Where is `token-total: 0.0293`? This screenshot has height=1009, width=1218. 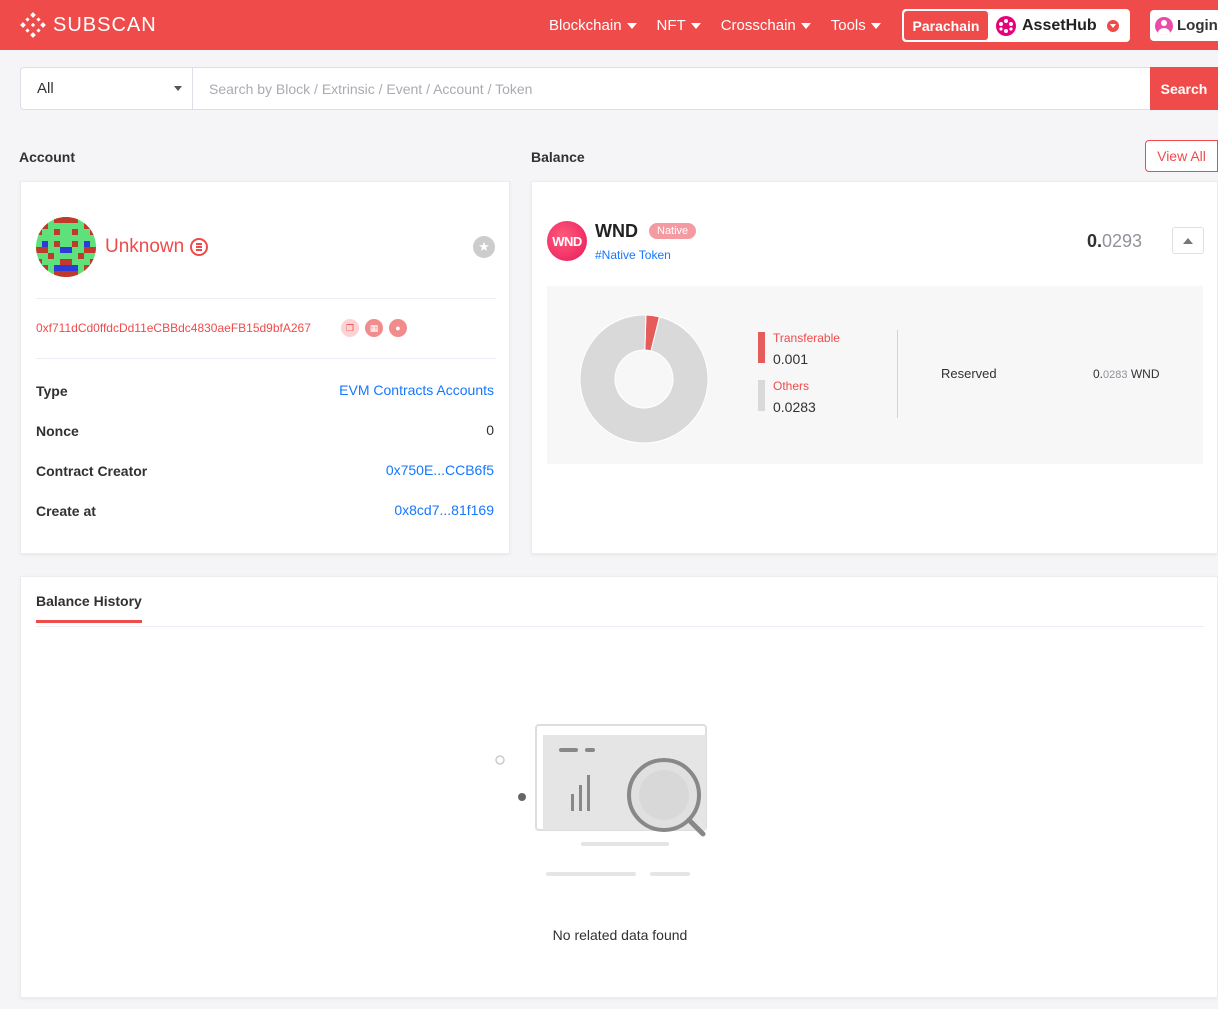
token-total: 0.0293 is located at coordinates (1114, 241).